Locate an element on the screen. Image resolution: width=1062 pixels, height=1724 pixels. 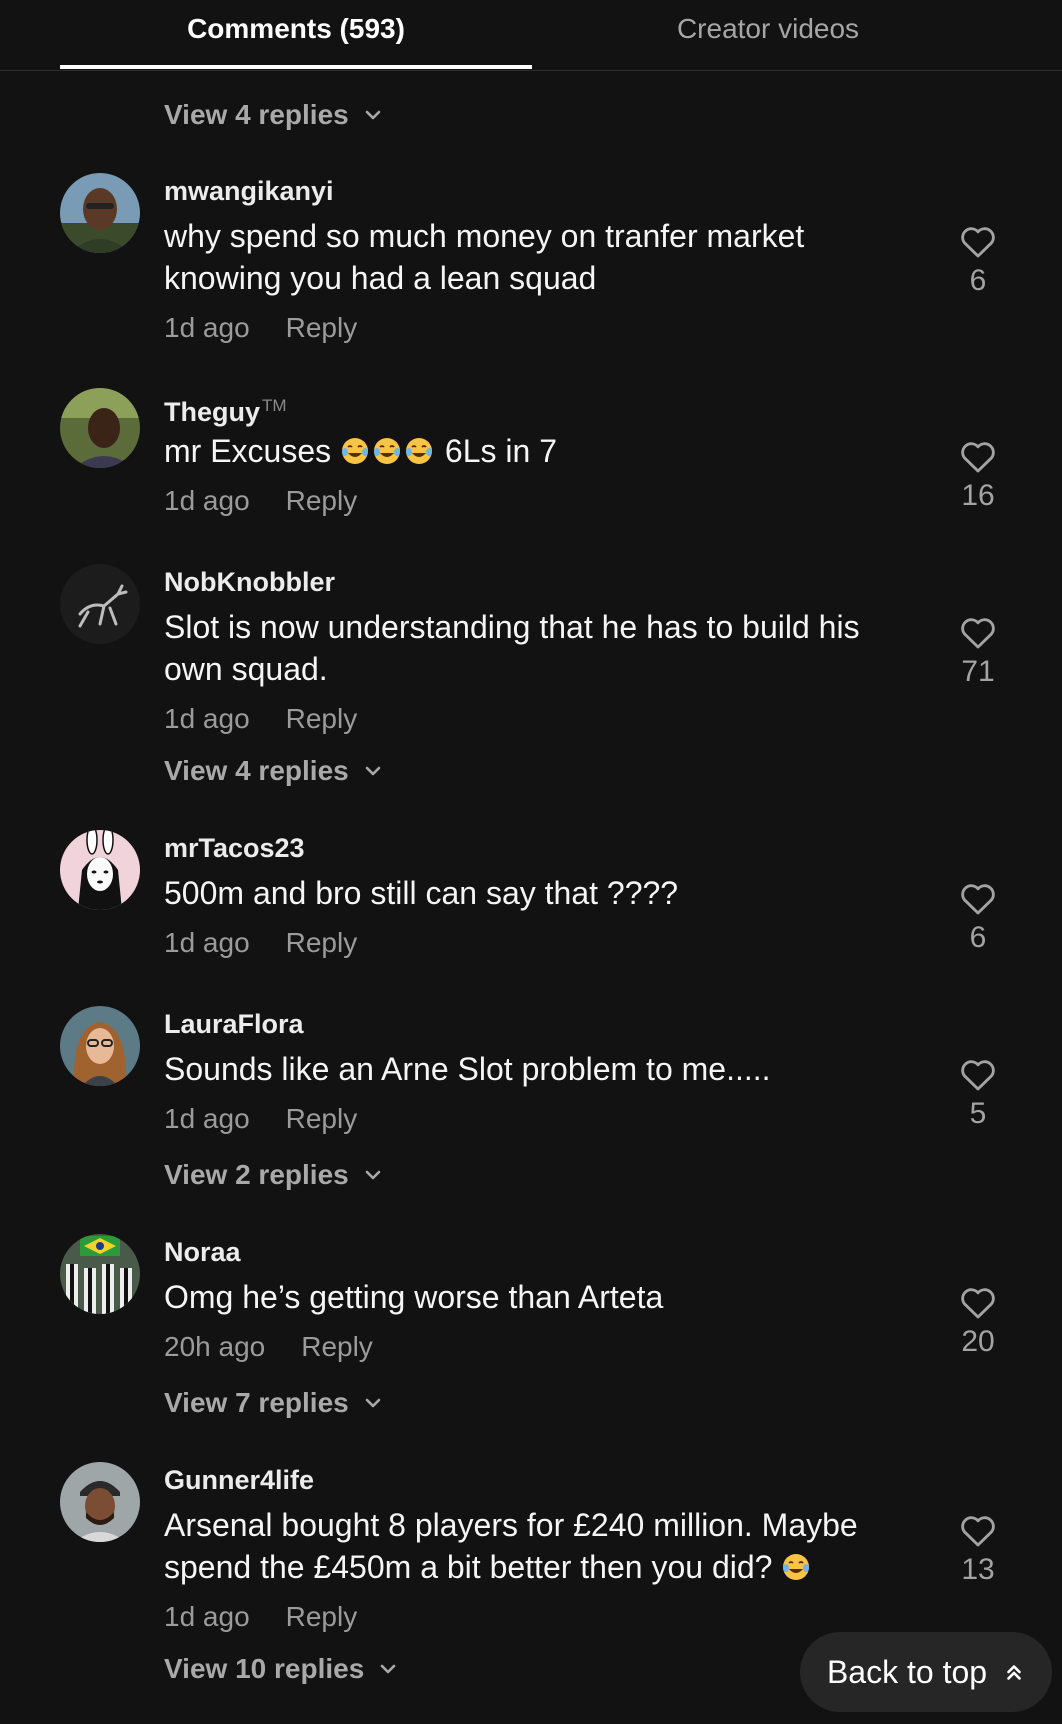
tab-comments: Comments (593) is located at coordinates (296, 29).